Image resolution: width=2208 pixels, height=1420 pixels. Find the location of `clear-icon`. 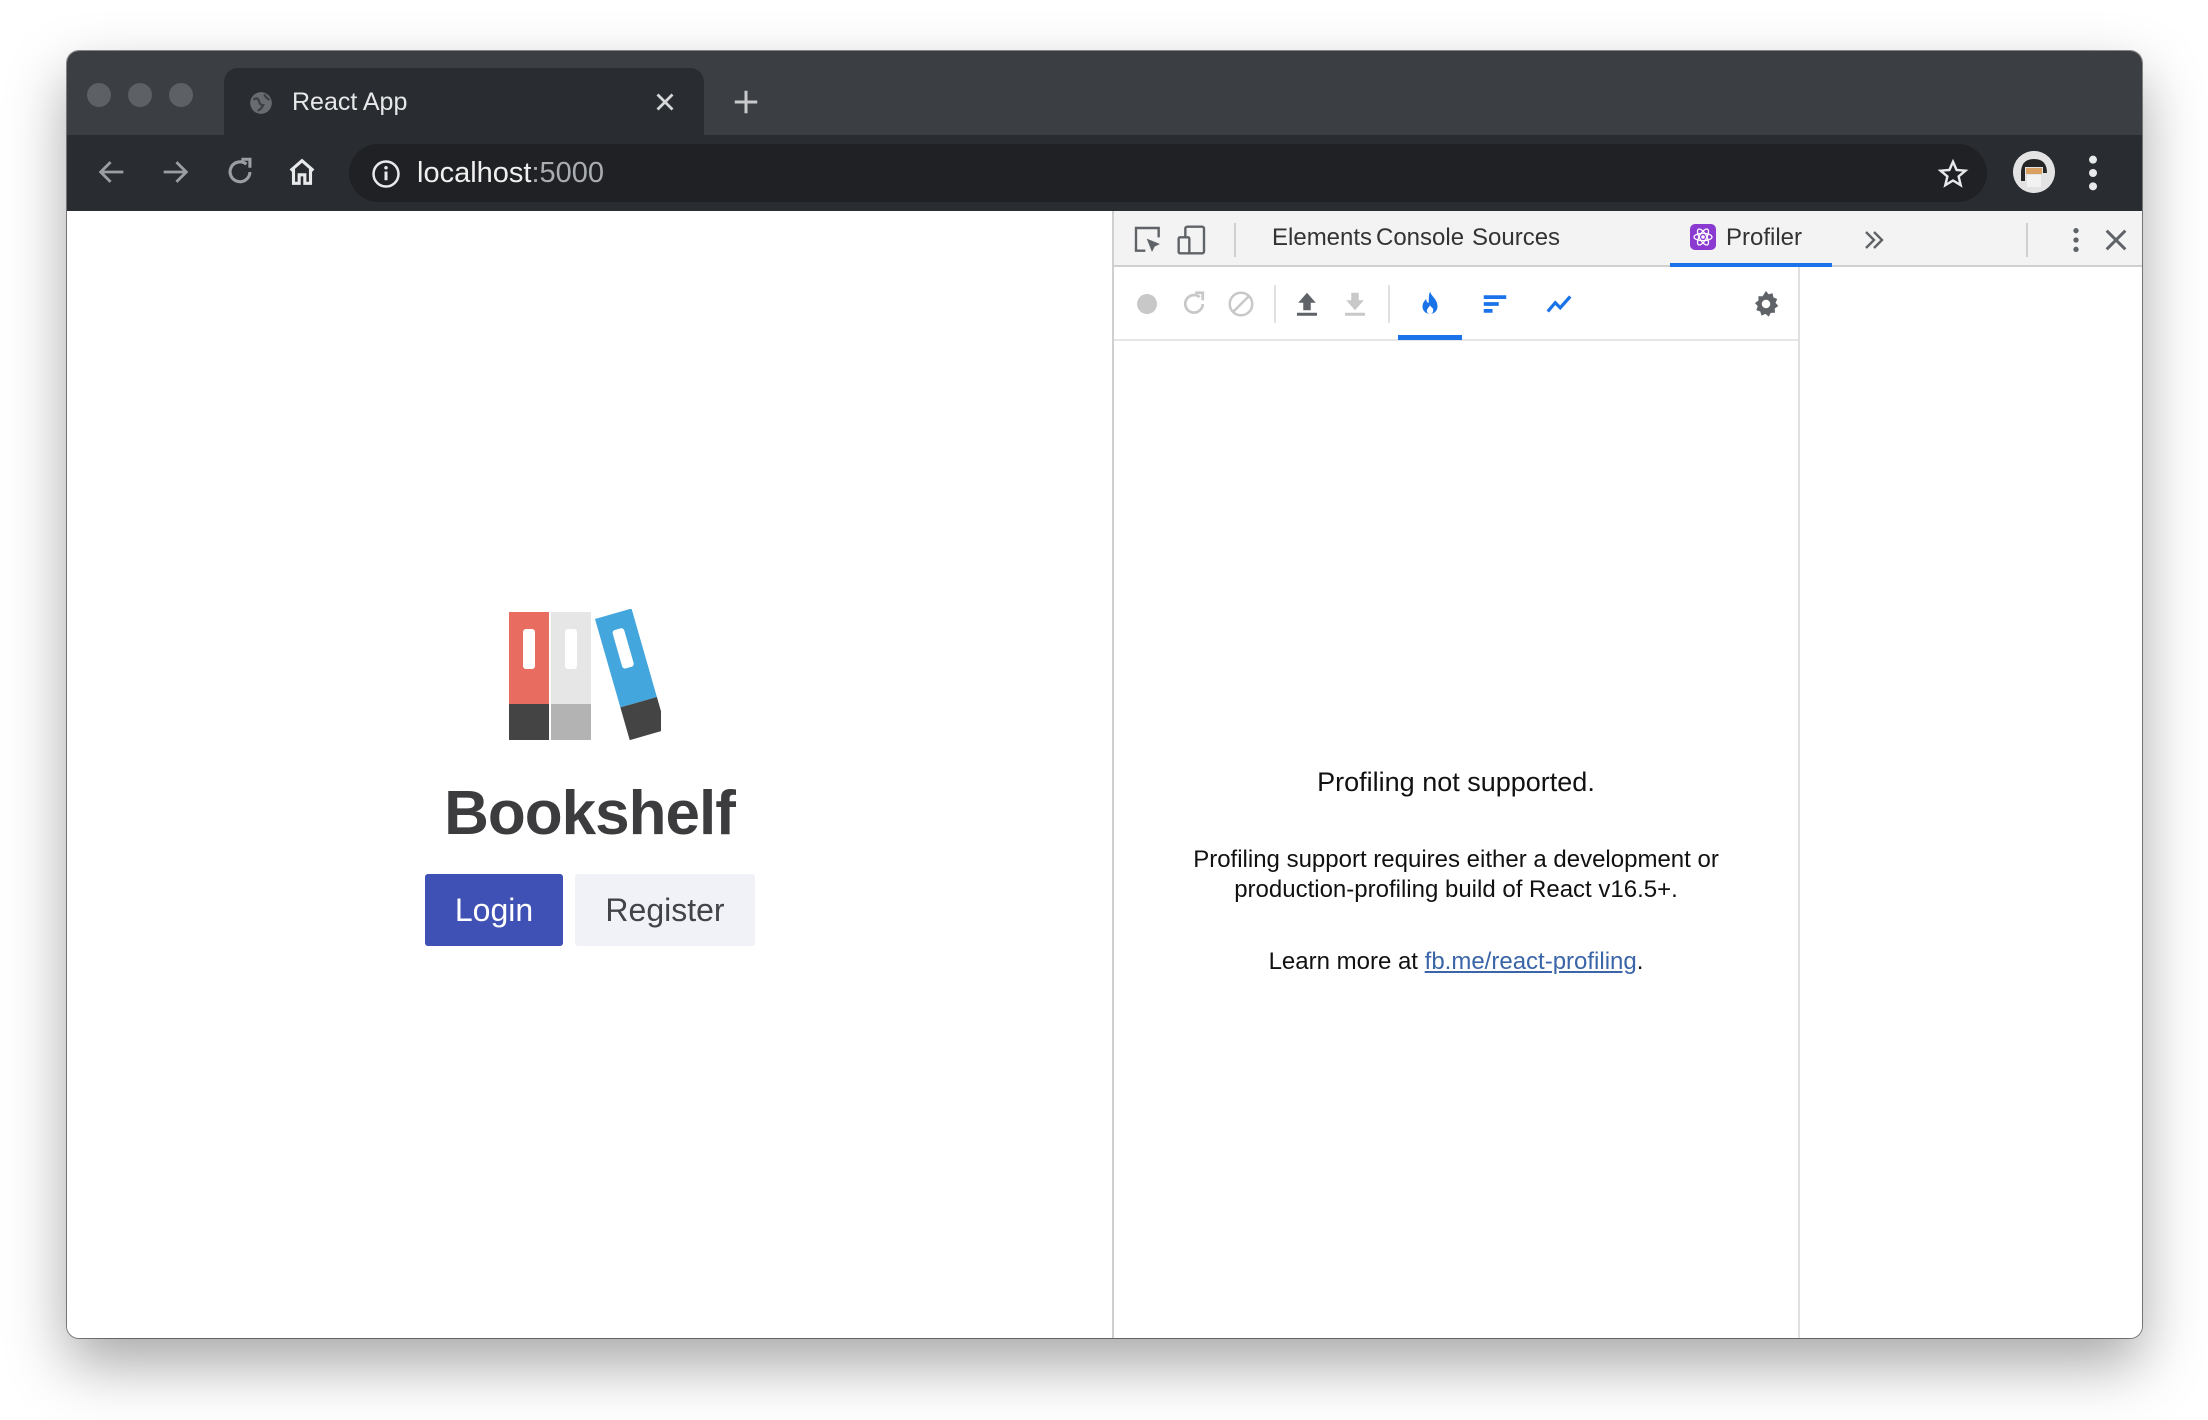

clear-icon is located at coordinates (1241, 304).